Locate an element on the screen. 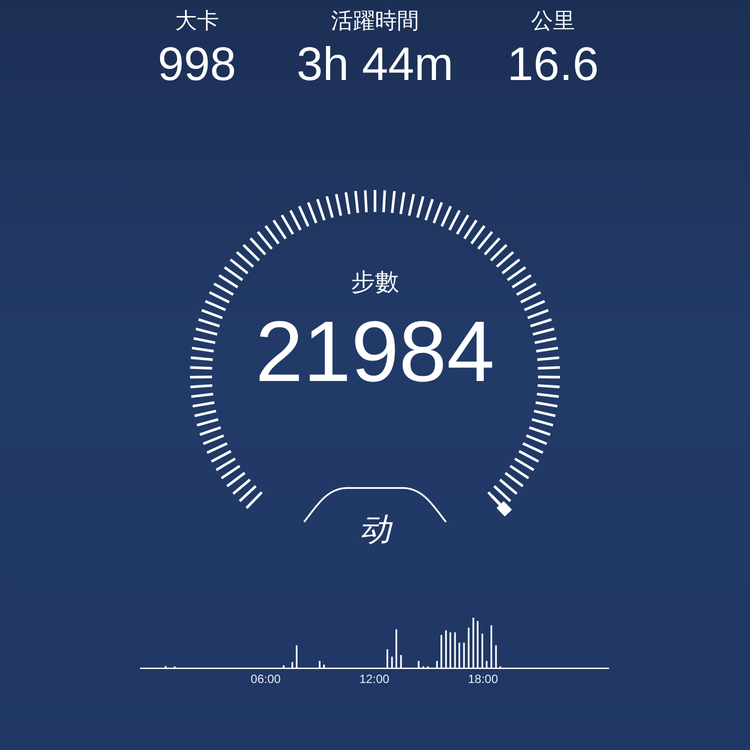  steps-value: 21984 is located at coordinates (375, 352).